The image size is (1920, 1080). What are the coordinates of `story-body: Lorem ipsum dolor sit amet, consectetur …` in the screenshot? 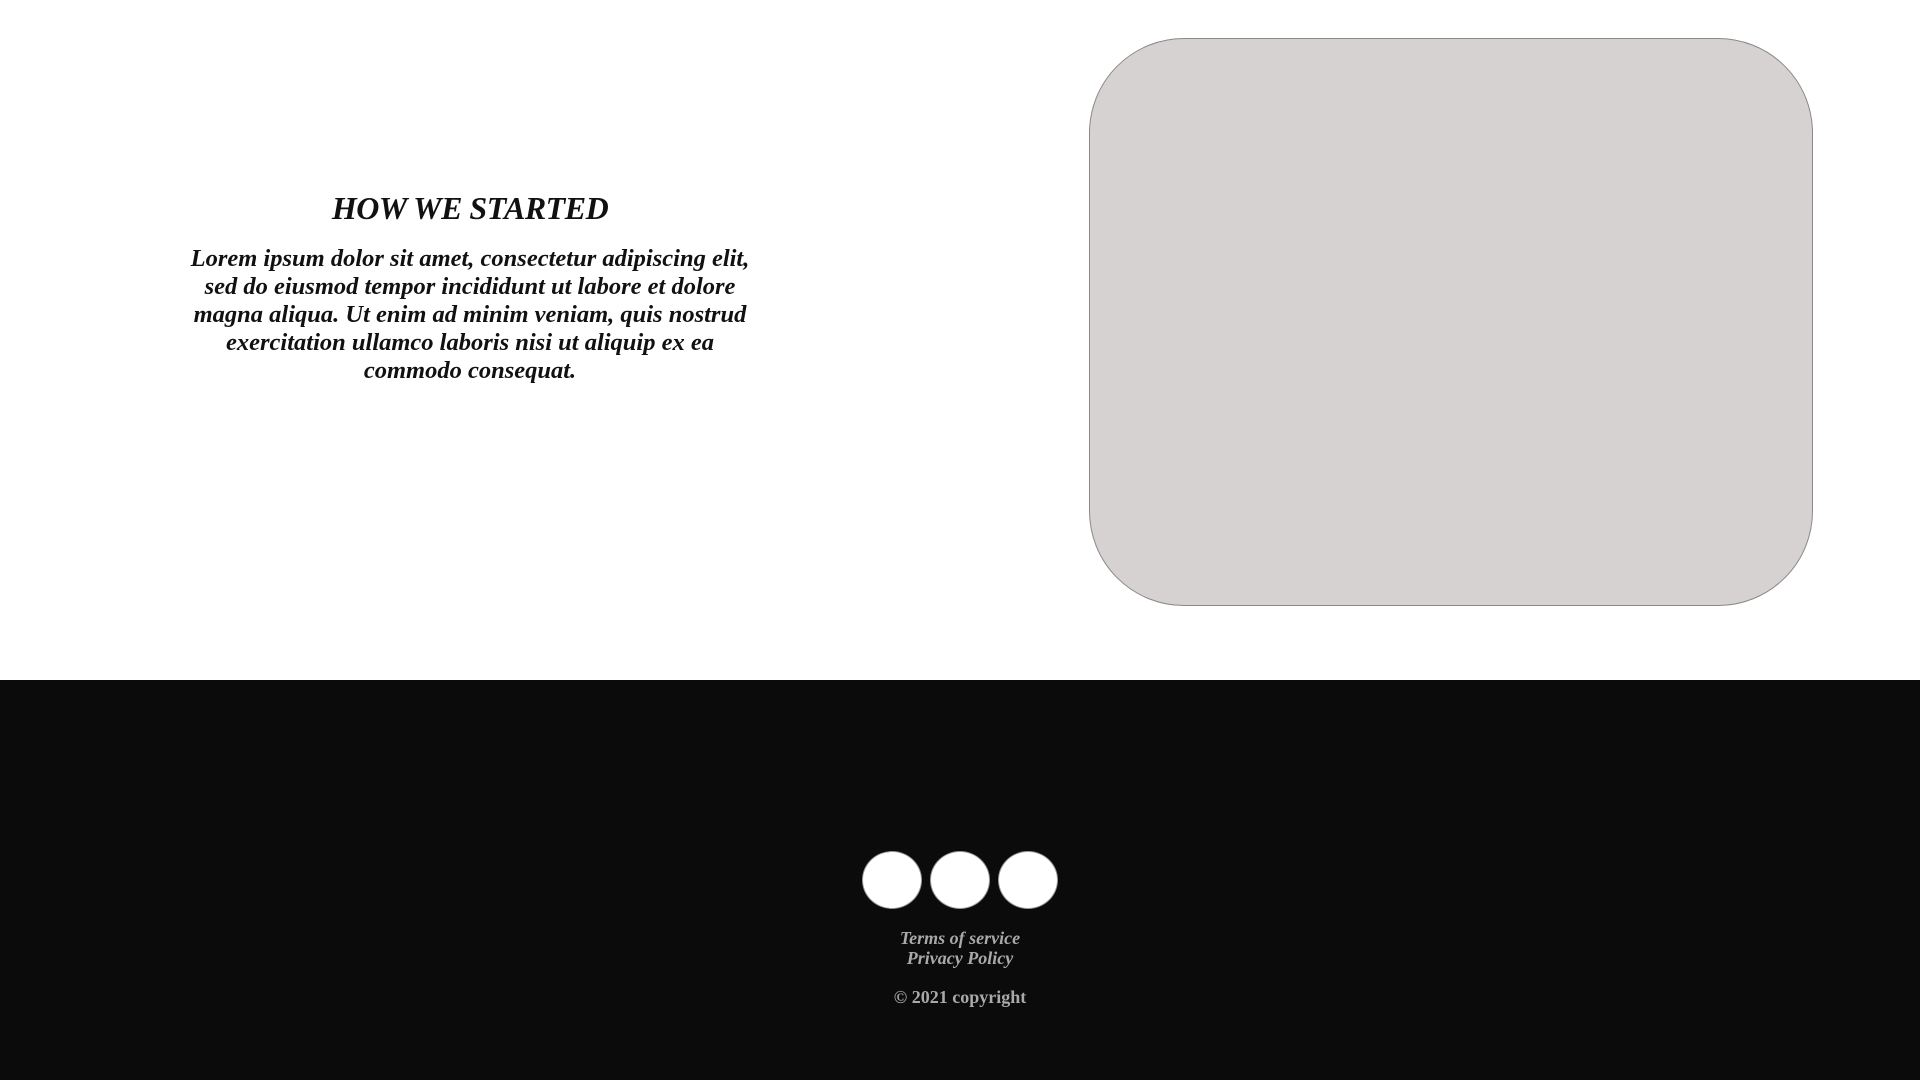 It's located at (470, 314).